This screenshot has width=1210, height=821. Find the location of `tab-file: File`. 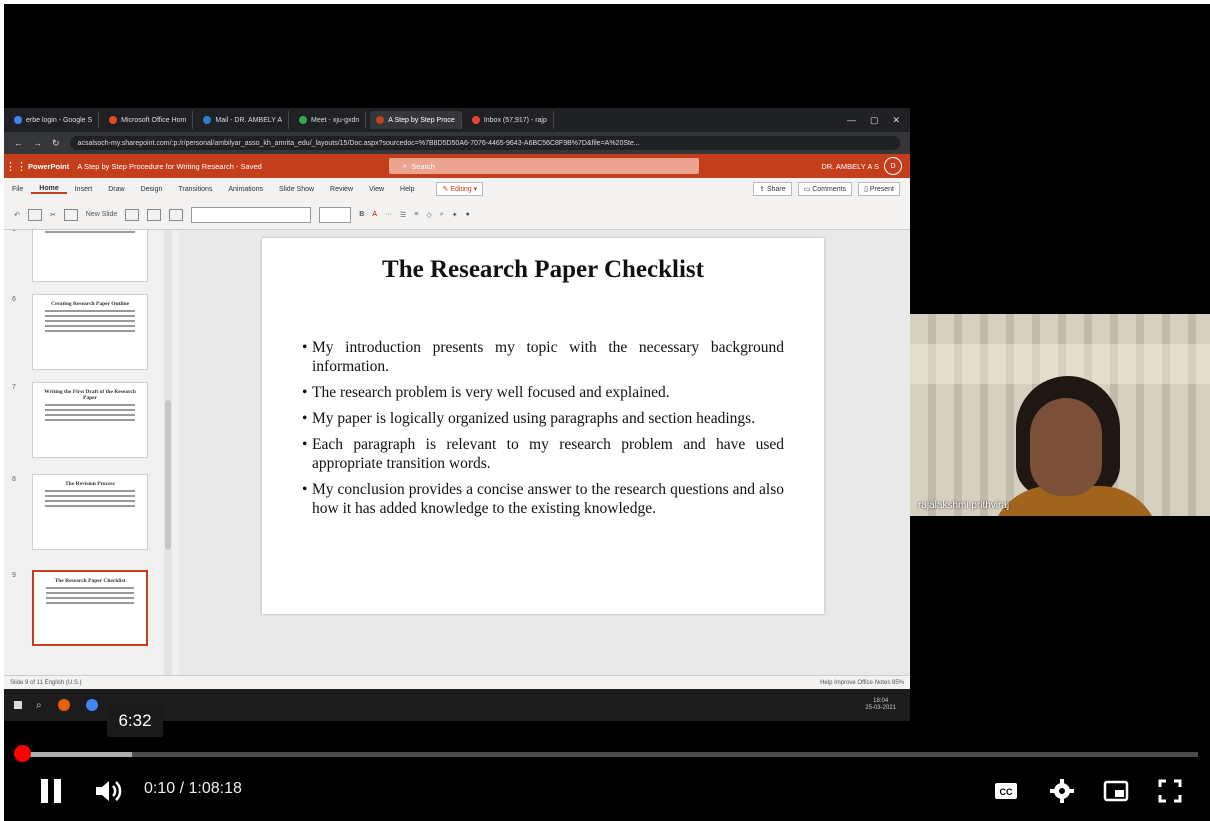

tab-file: File is located at coordinates (17, 189).